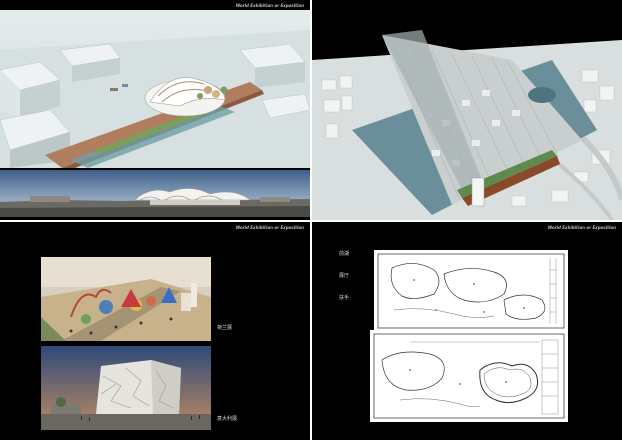 The width and height of the screenshot is (622, 440). Describe the element at coordinates (126, 299) in the screenshot. I see `netherlands-pavilion-image` at that location.